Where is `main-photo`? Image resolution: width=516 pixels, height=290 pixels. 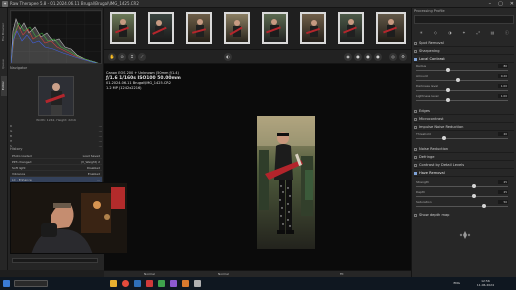 main-photo is located at coordinates (286, 182).